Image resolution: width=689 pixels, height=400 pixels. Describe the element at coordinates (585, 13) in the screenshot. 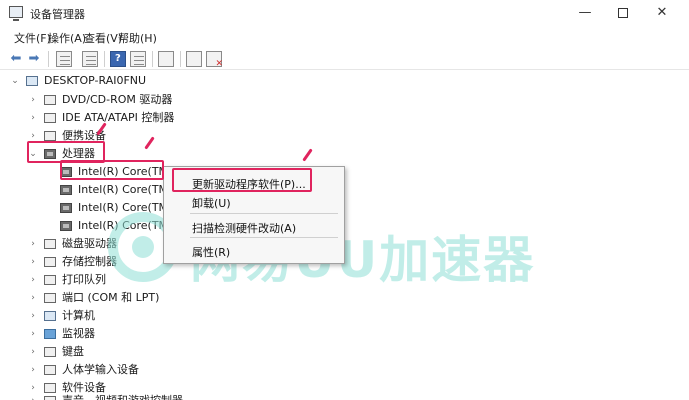

I see `minimize-button: —` at that location.